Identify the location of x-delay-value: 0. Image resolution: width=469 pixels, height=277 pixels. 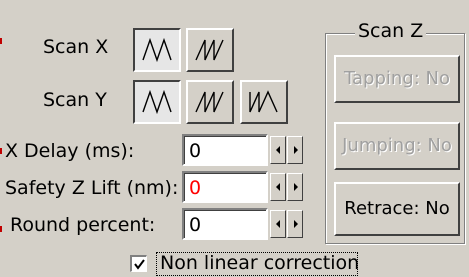
(195, 151).